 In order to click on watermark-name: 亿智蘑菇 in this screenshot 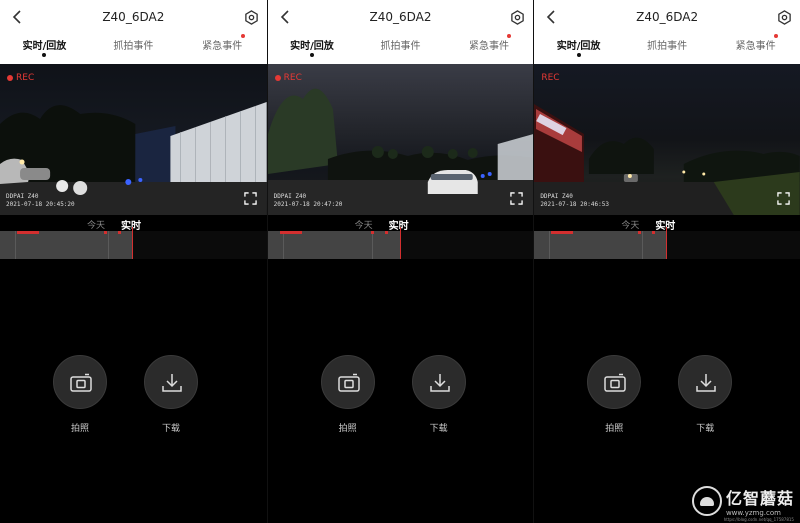, I will do `click(759, 498)`.